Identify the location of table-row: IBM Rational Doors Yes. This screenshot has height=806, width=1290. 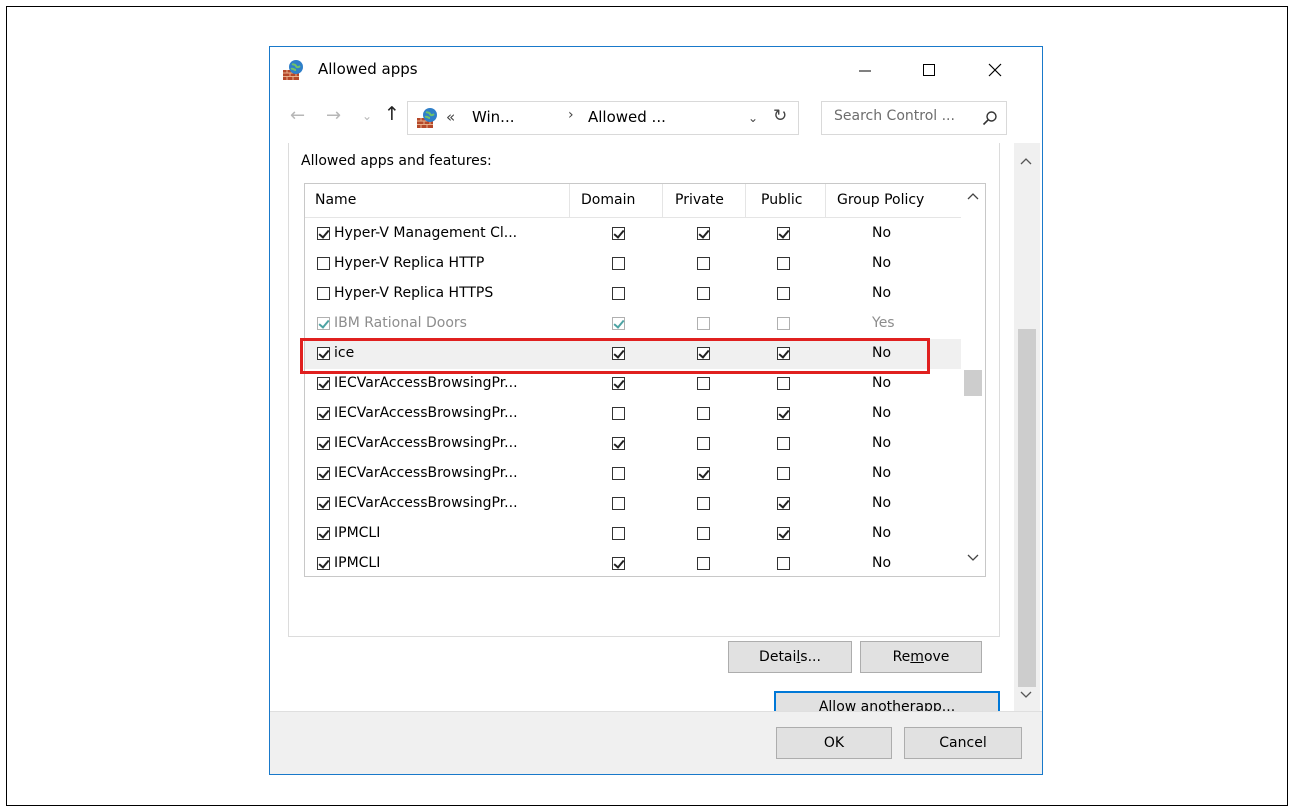
(633, 324).